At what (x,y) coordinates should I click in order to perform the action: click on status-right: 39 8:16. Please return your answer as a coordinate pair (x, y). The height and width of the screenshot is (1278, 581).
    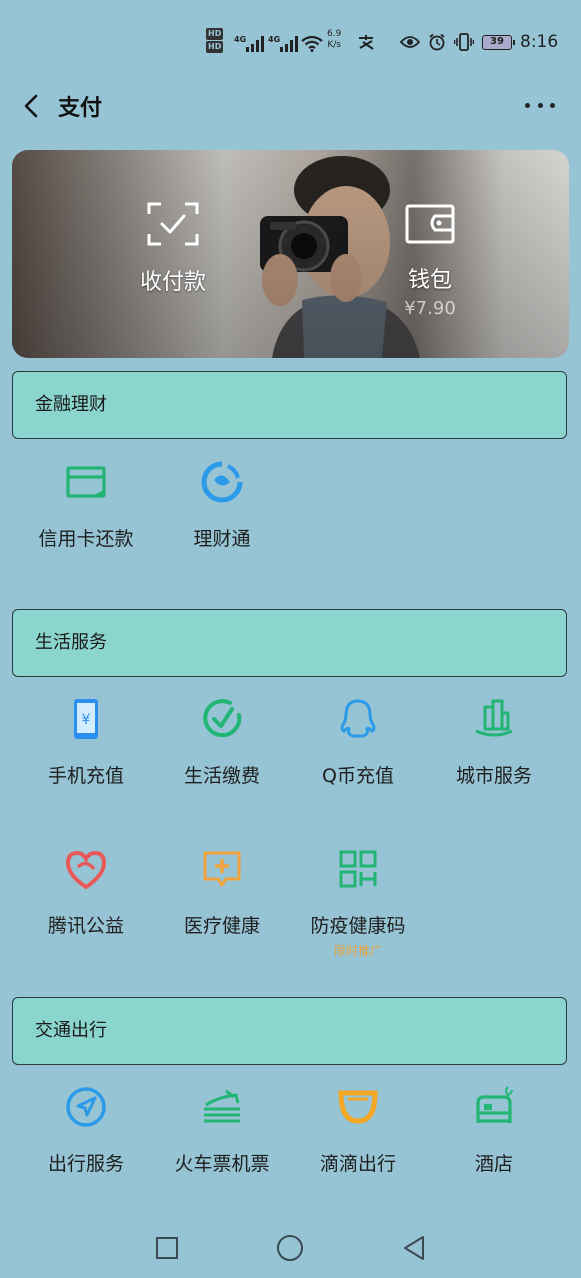
    Looking at the image, I should click on (479, 42).